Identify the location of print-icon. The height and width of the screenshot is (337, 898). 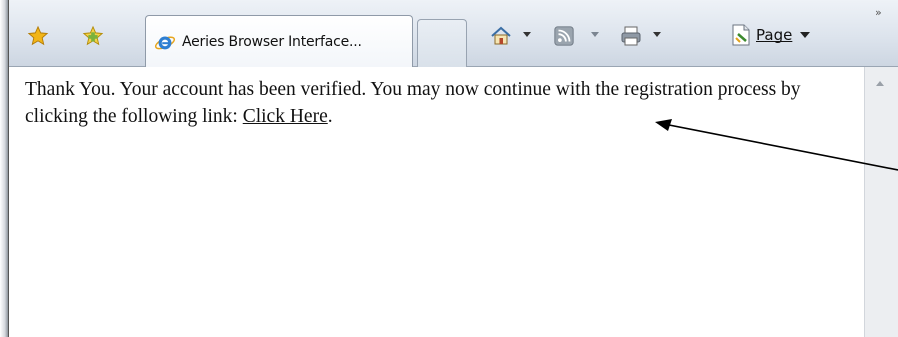
(631, 36).